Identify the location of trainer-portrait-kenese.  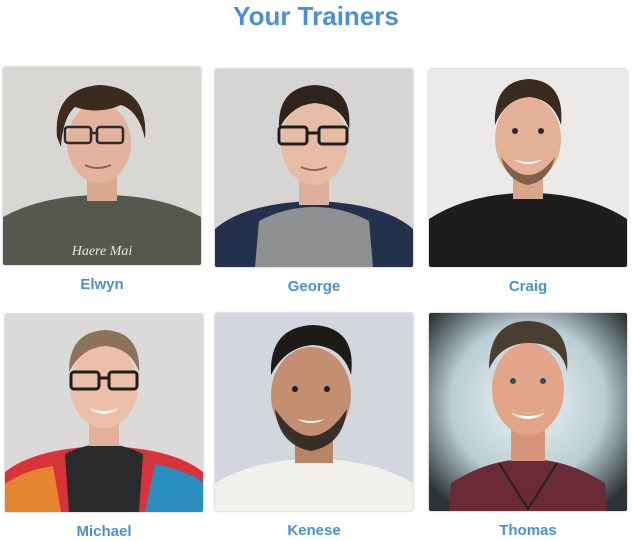
(314, 412).